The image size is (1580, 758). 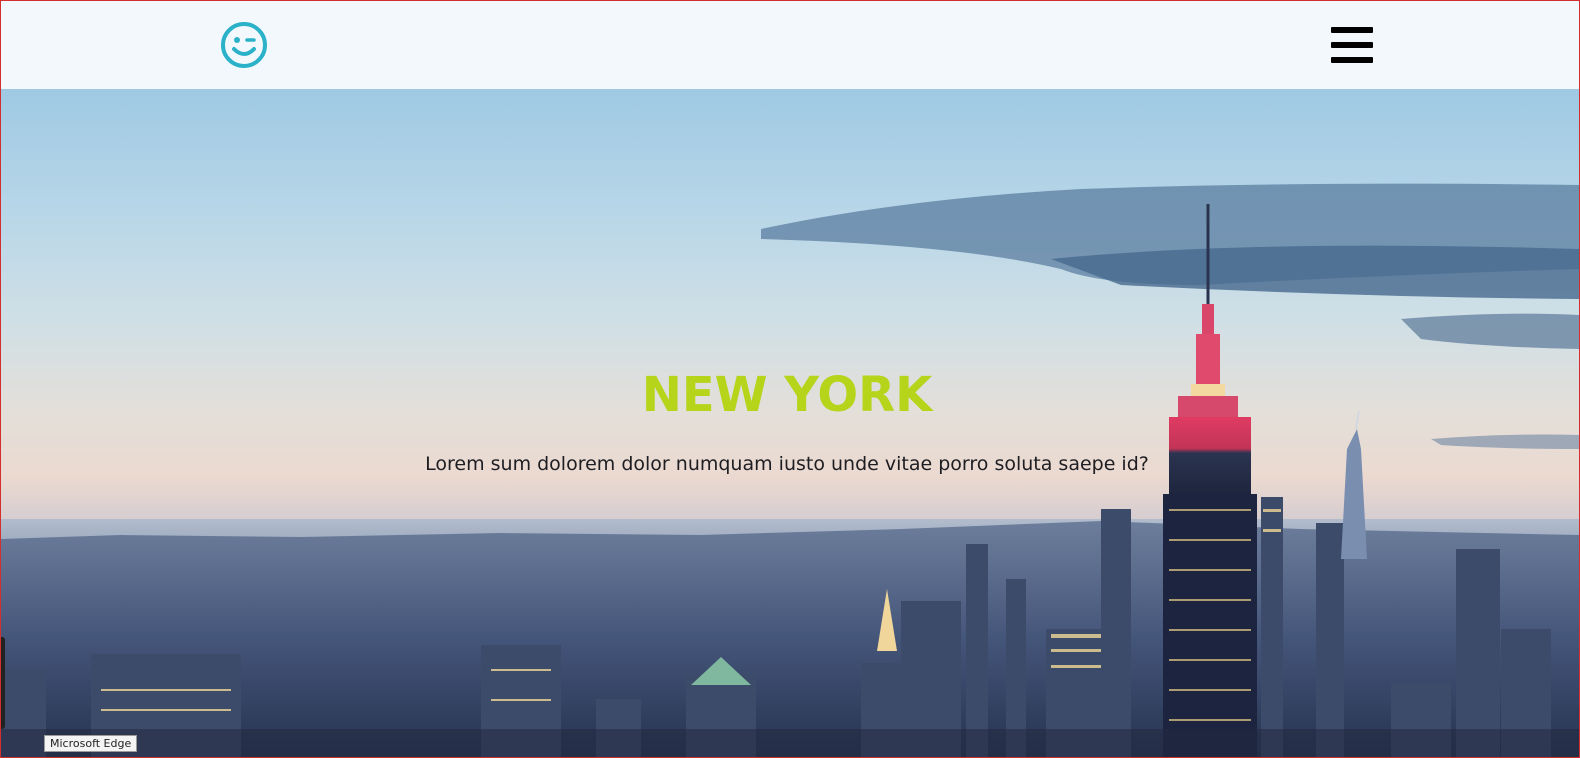 I want to click on hamburger-menu-icon, so click(x=1353, y=45).